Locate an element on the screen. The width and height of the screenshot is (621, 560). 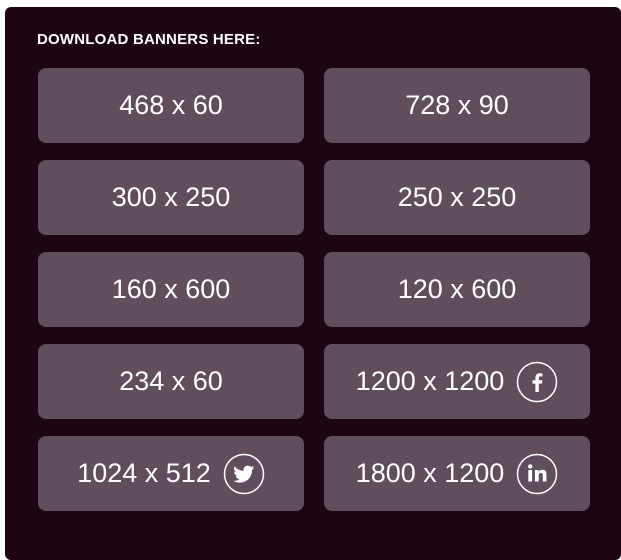
banner-468x60-button: 468 x 60 is located at coordinates (171, 105).